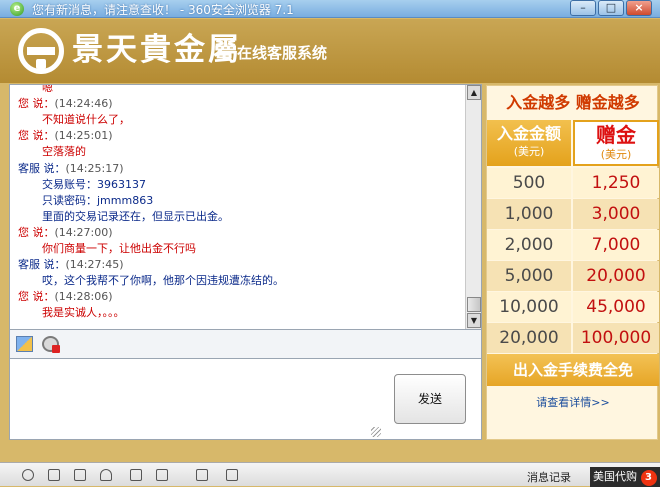 Image resolution: width=660 pixels, height=487 pixels. I want to click on message-header: 客服 说：(14:25:17), so click(71, 169).